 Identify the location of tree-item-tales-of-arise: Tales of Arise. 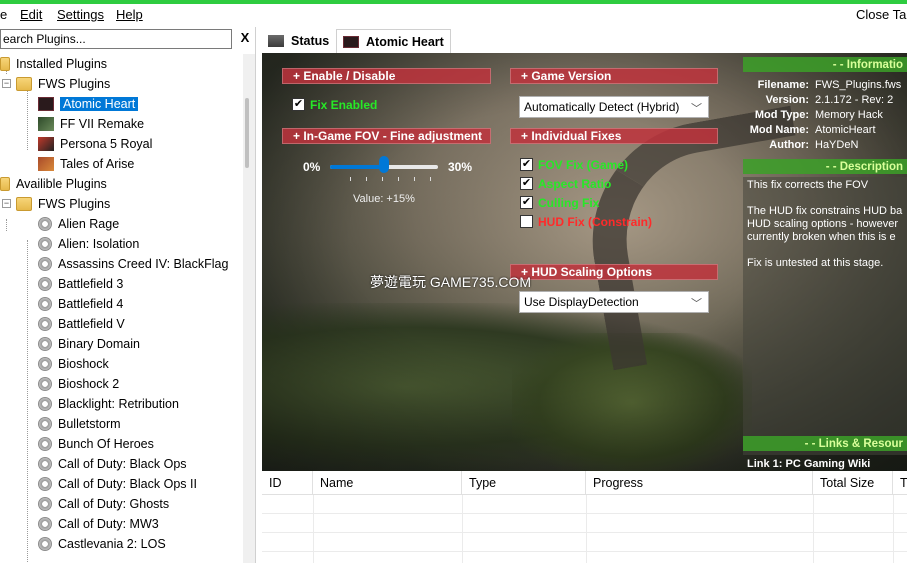
(86, 163).